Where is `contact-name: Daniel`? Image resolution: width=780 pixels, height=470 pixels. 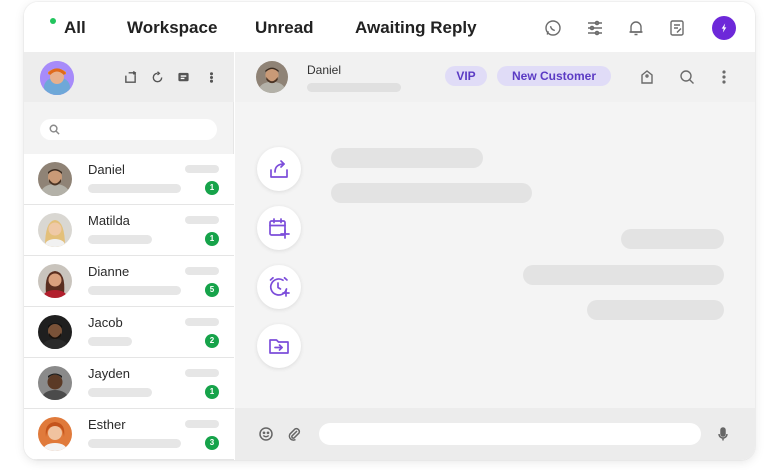
contact-name: Daniel is located at coordinates (106, 169).